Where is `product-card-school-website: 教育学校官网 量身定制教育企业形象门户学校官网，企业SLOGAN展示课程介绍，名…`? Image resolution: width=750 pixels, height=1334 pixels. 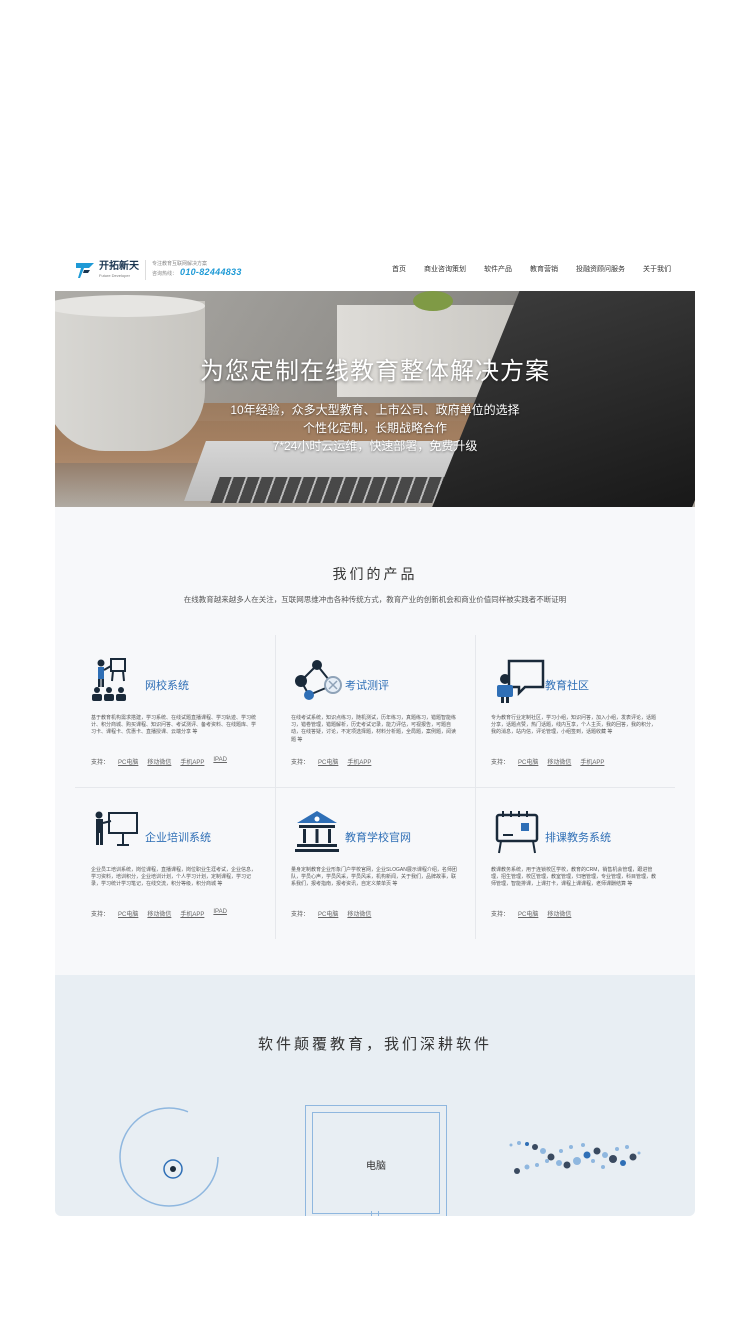 product-card-school-website: 教育学校官网 量身定制教育企业形象门户学校官网，企业SLOGAN展示课程介绍，名… is located at coordinates (375, 863).